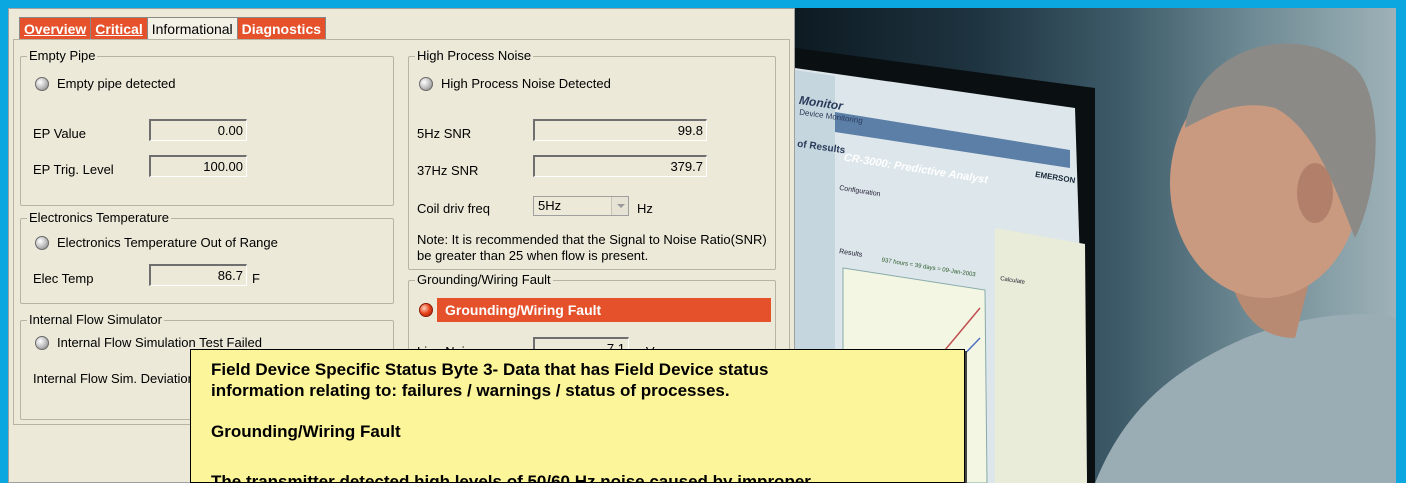  I want to click on high-noise-legend: High Process Noise, so click(474, 55).